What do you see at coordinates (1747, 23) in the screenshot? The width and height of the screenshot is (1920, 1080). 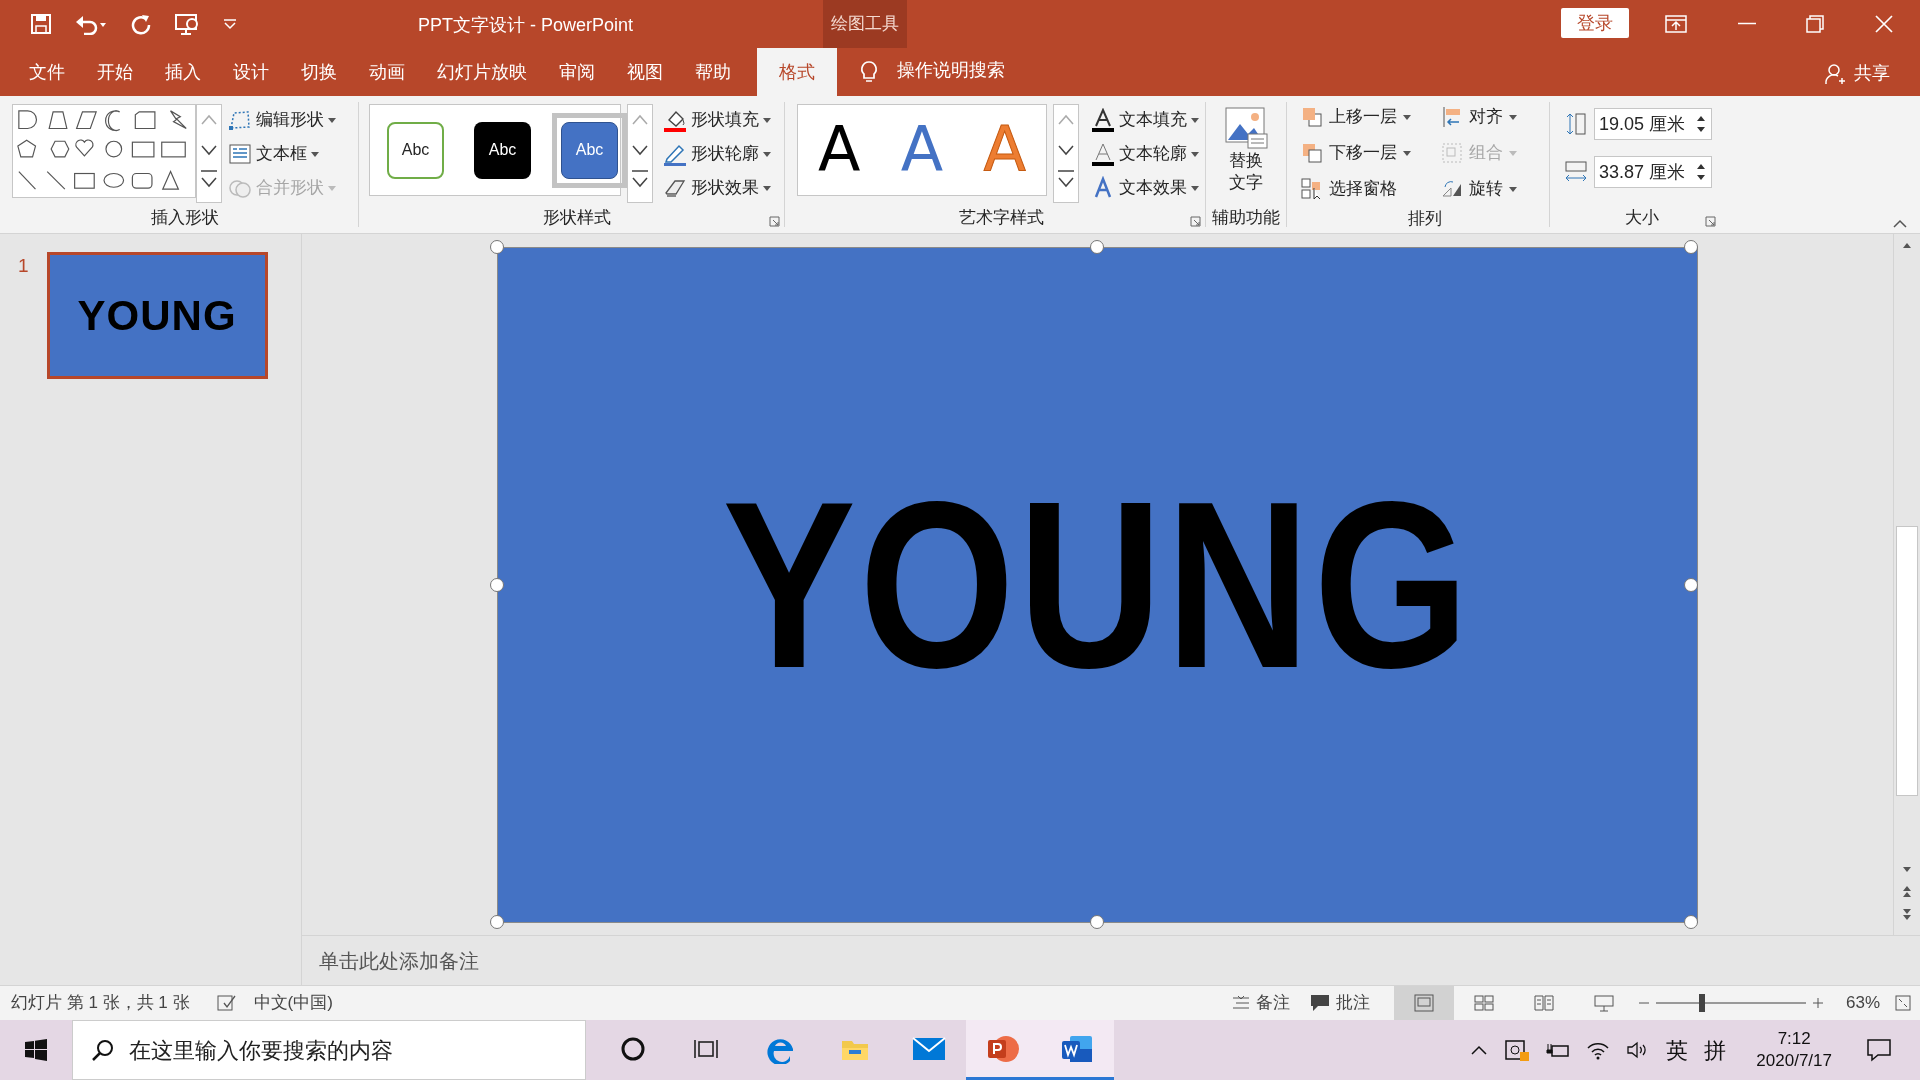 I see `minimize-icon` at bounding box center [1747, 23].